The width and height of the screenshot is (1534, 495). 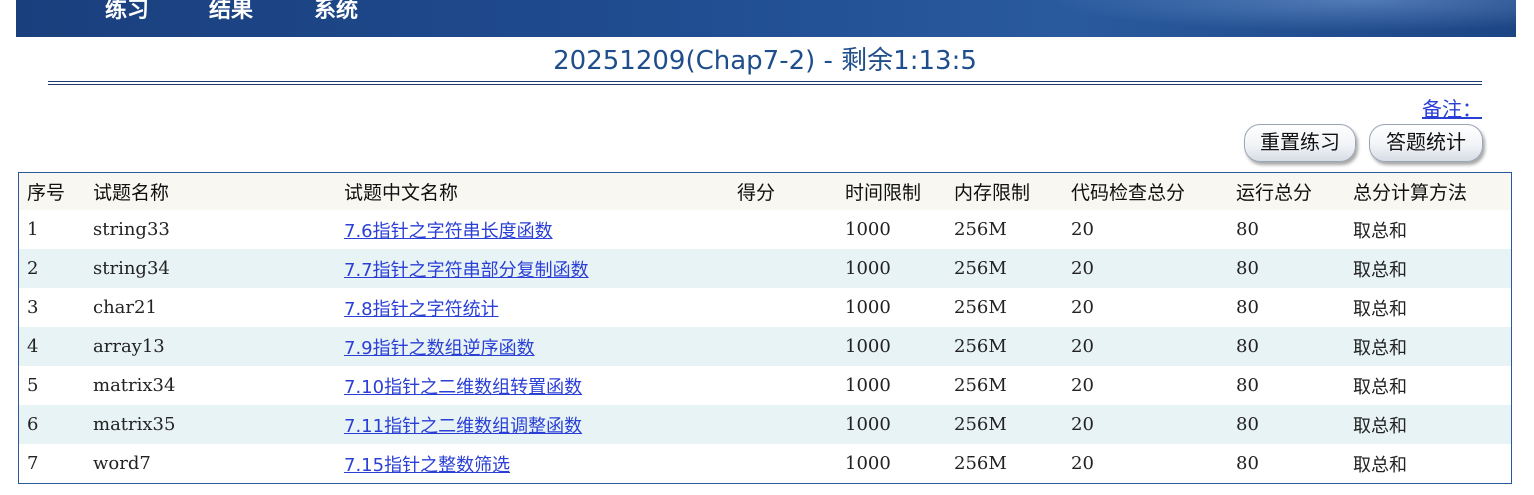 I want to click on answer-stats-button: 答题统计, so click(x=1426, y=143).